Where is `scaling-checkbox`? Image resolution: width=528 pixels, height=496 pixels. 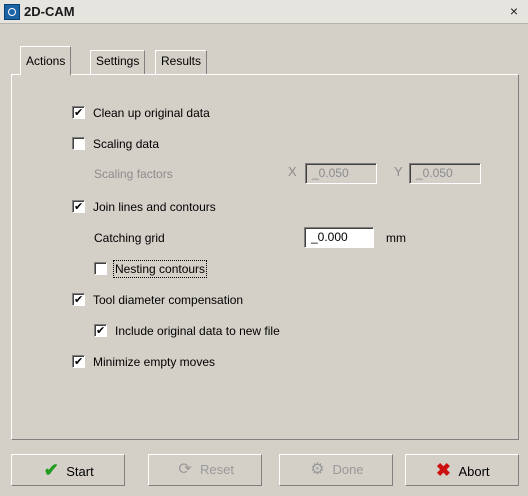
scaling-checkbox is located at coordinates (78, 143).